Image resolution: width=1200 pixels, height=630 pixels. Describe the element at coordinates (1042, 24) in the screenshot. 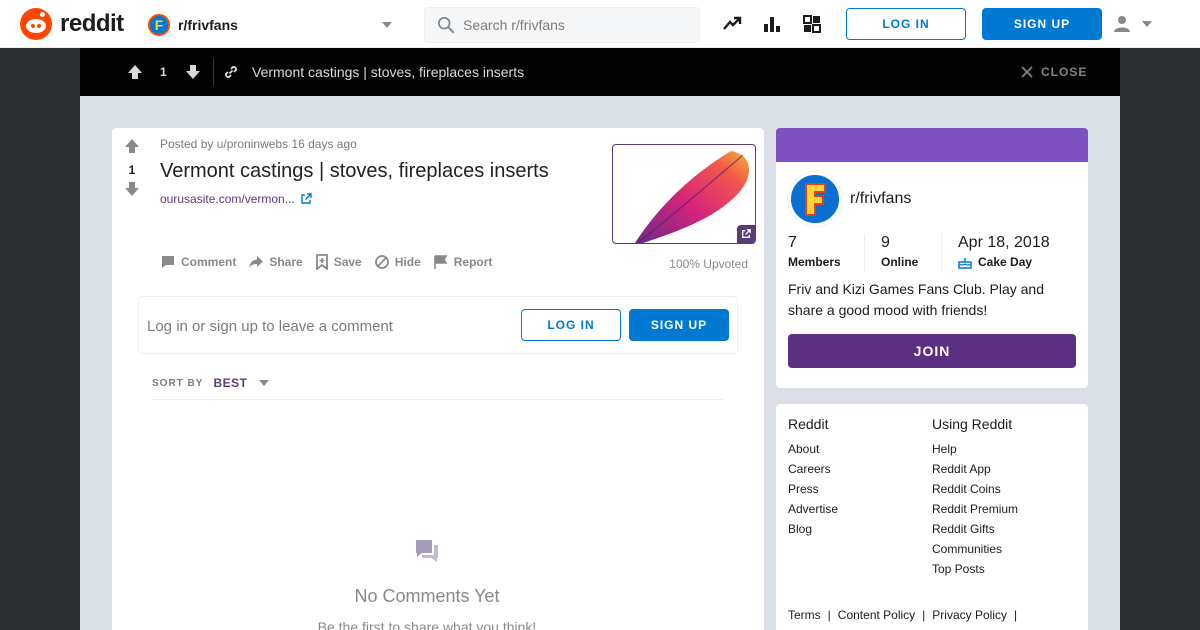

I see `header-signup-button: SIGN UP` at that location.